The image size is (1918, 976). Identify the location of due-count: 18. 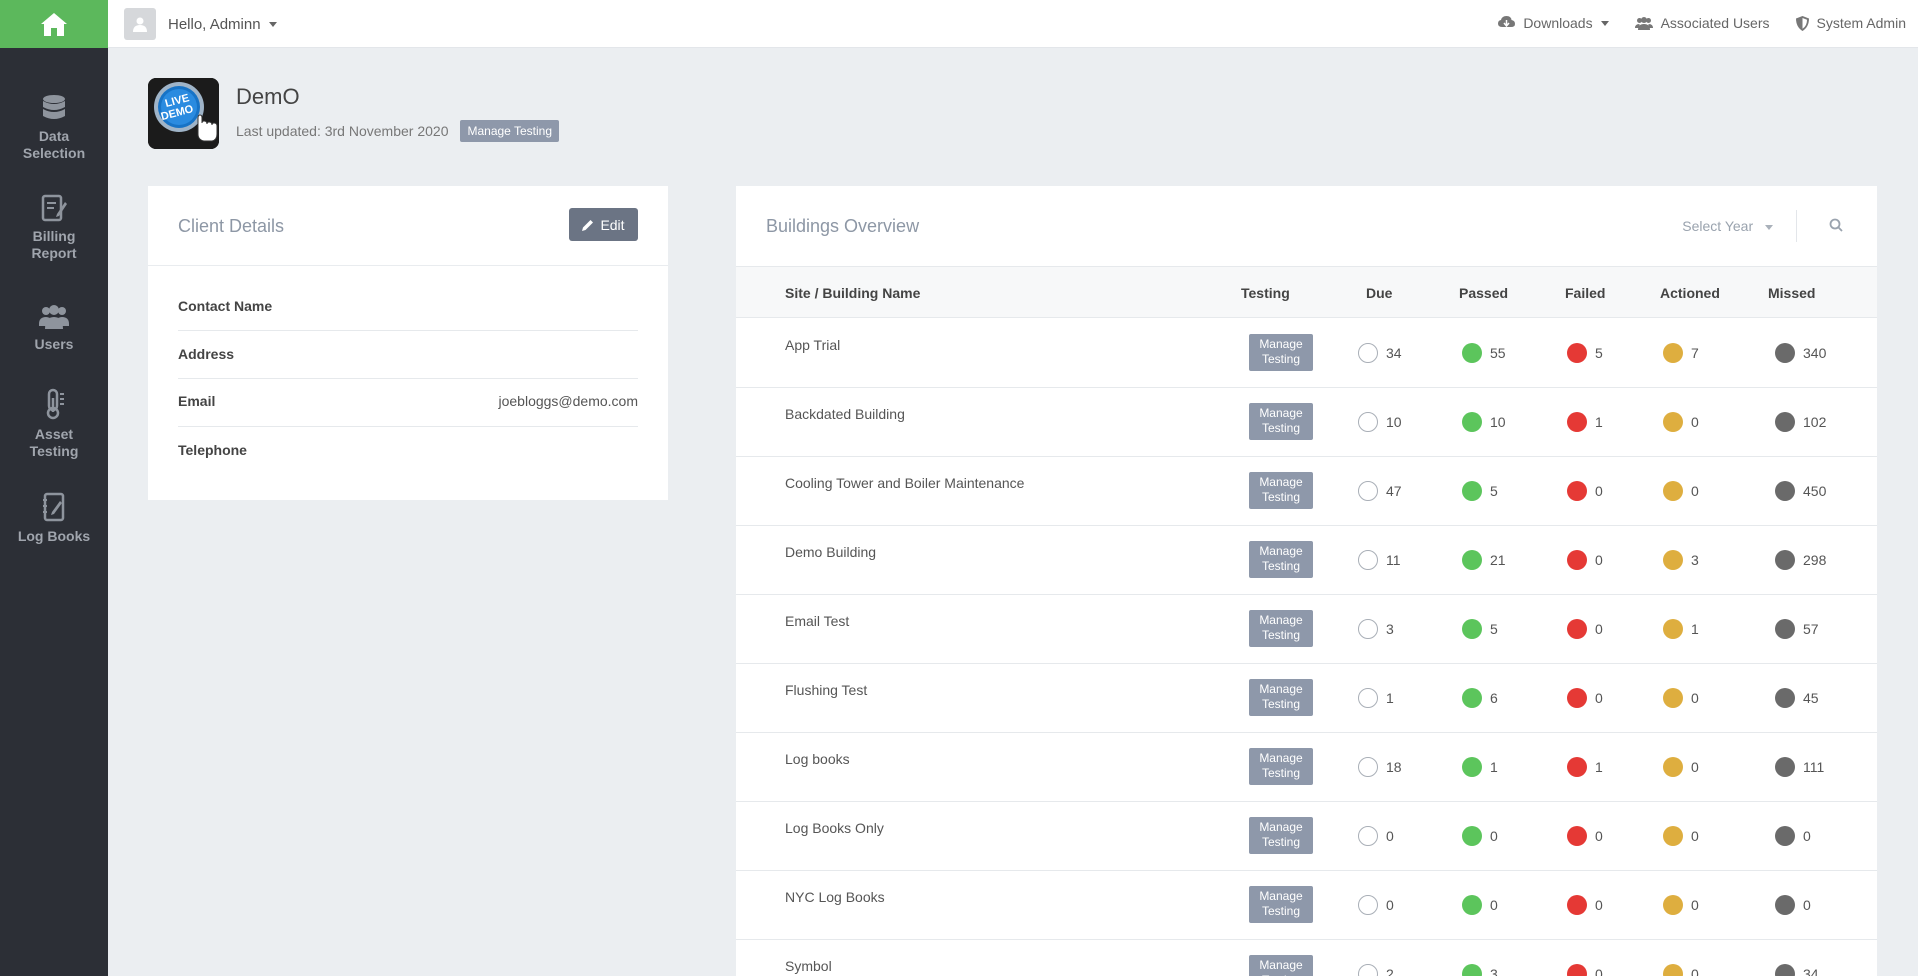
(1380, 767).